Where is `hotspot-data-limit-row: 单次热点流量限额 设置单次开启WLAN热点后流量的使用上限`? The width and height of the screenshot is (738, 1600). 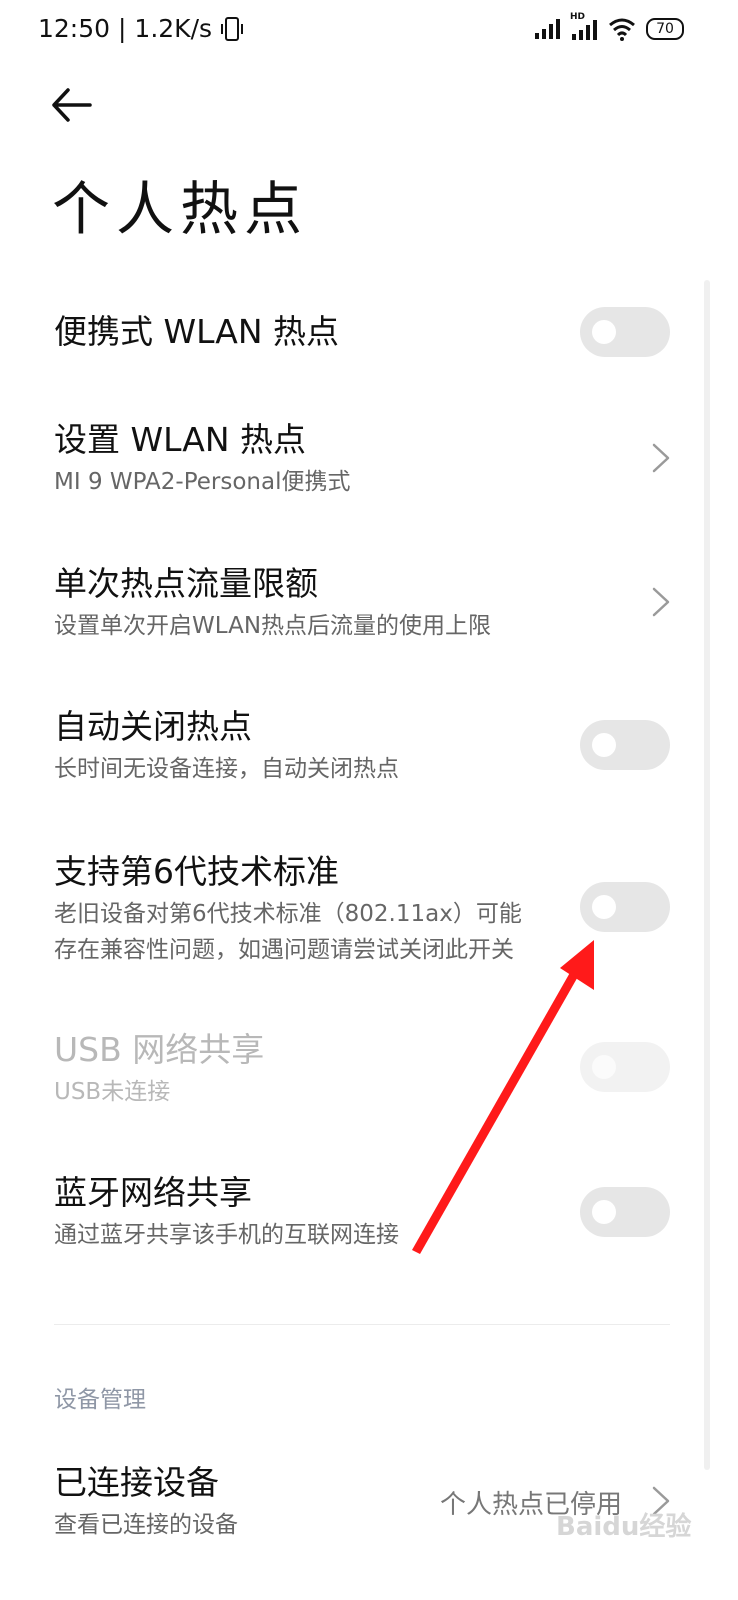 hotspot-data-limit-row: 单次热点流量限额 设置单次开启WLAN热点后流量的使用上限 is located at coordinates (369, 604).